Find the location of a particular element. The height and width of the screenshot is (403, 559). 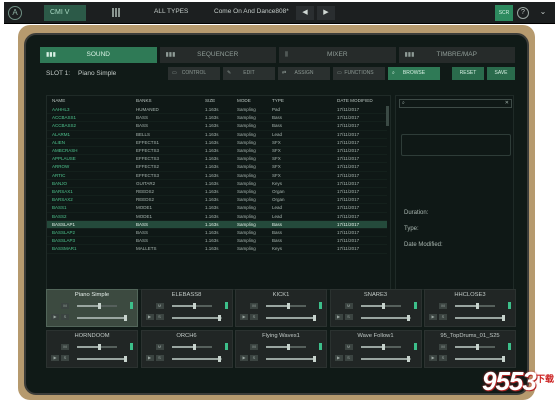

sample-pad: SNARE3 M ▶ S is located at coordinates (375, 308).